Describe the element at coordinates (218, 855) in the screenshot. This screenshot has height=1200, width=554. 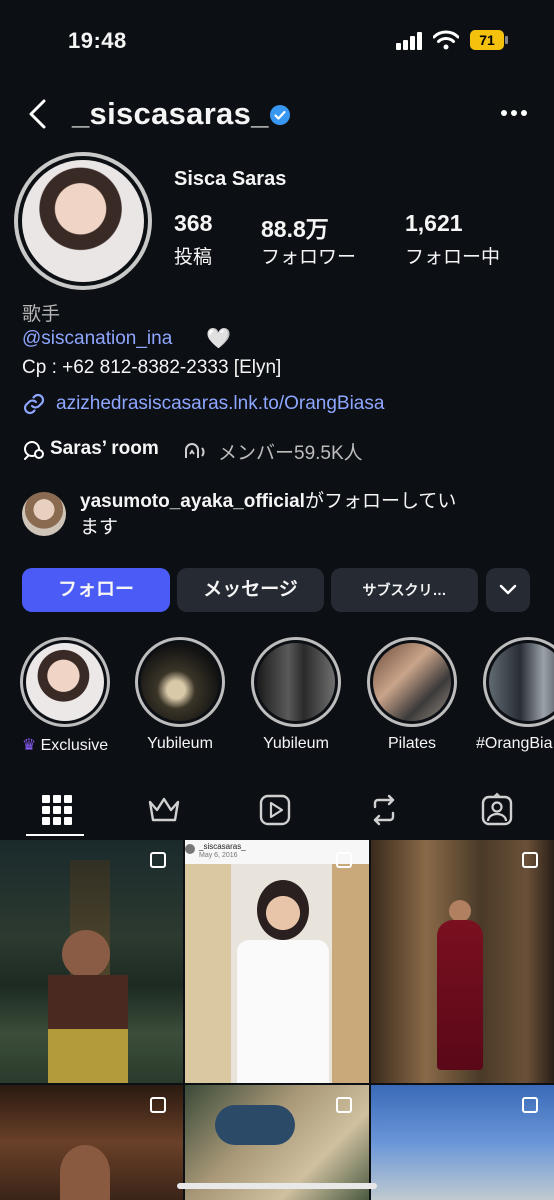
I see `caption-date: May 6, 2016` at that location.